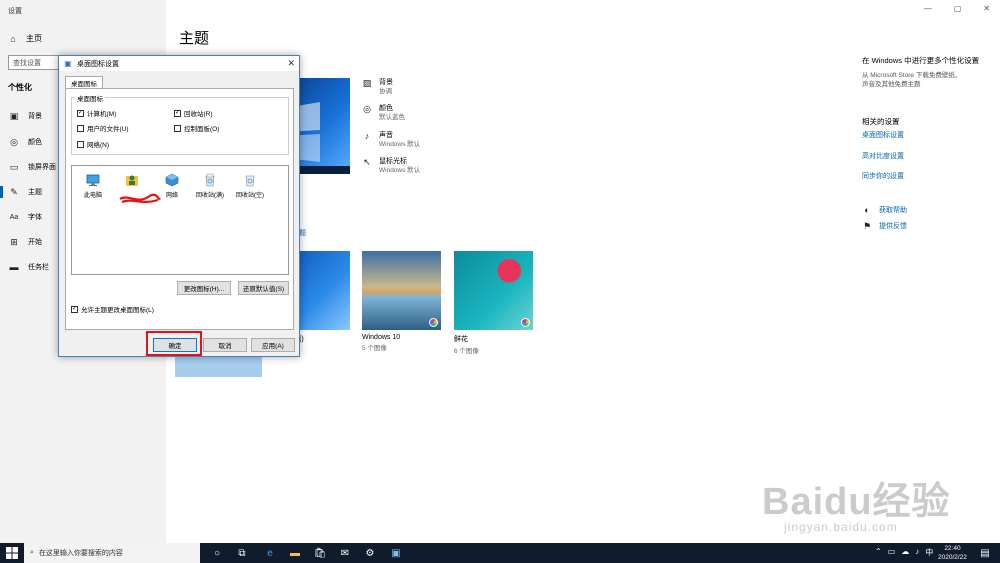  Describe the element at coordinates (12, 553) in the screenshot. I see `windows-start-icon` at that location.